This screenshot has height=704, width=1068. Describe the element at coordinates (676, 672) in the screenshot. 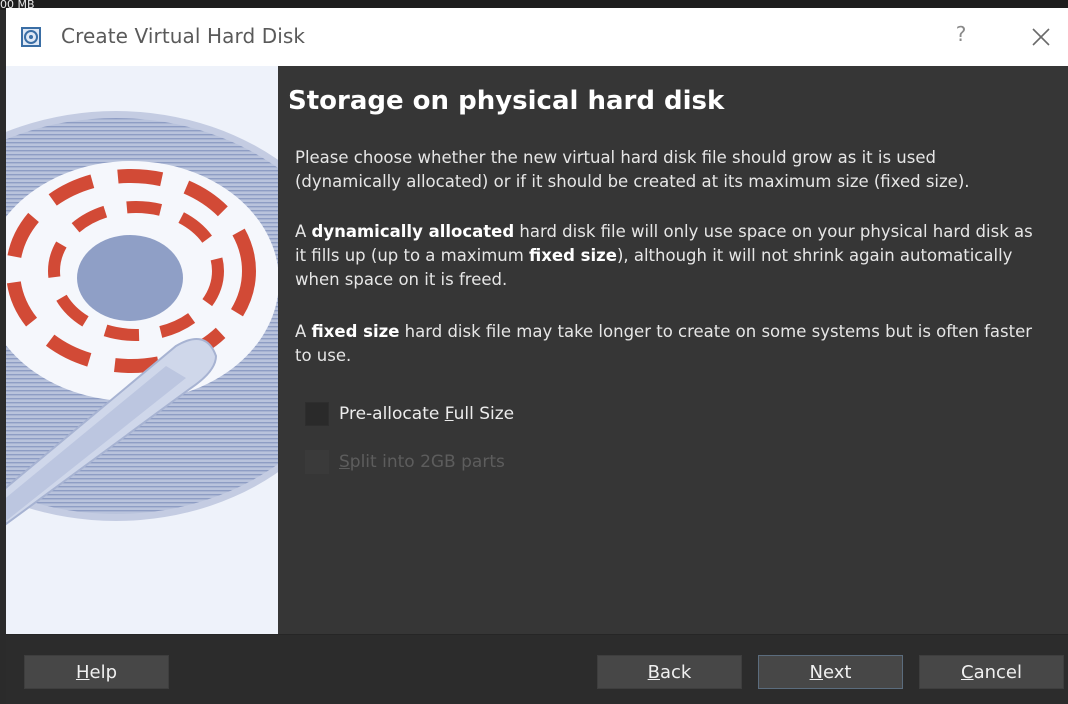

I see `button-label: ack` at that location.